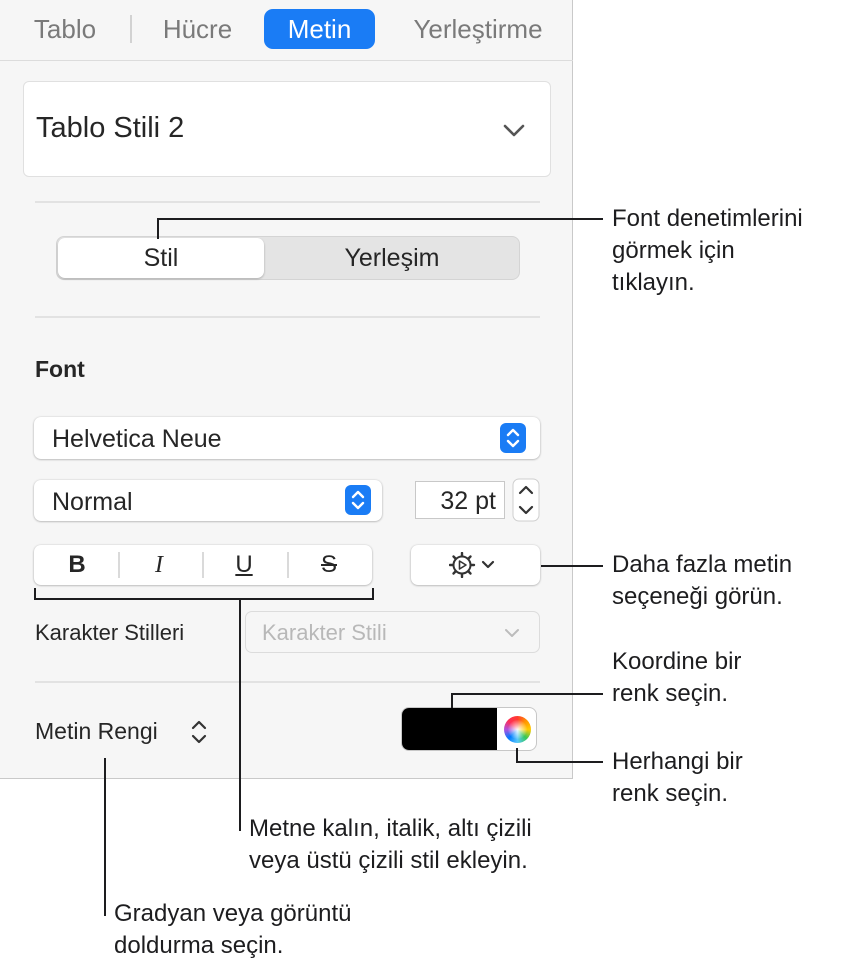 The width and height of the screenshot is (867, 976). What do you see at coordinates (244, 565) in the screenshot?
I see `underline-button: U` at bounding box center [244, 565].